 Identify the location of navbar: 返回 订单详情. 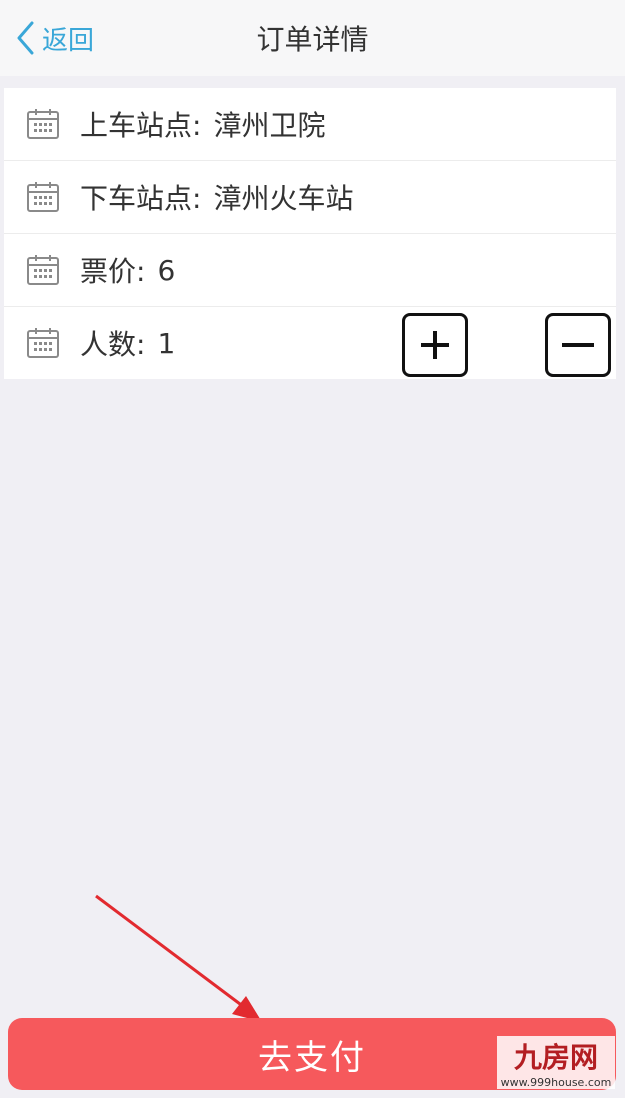
(312, 38).